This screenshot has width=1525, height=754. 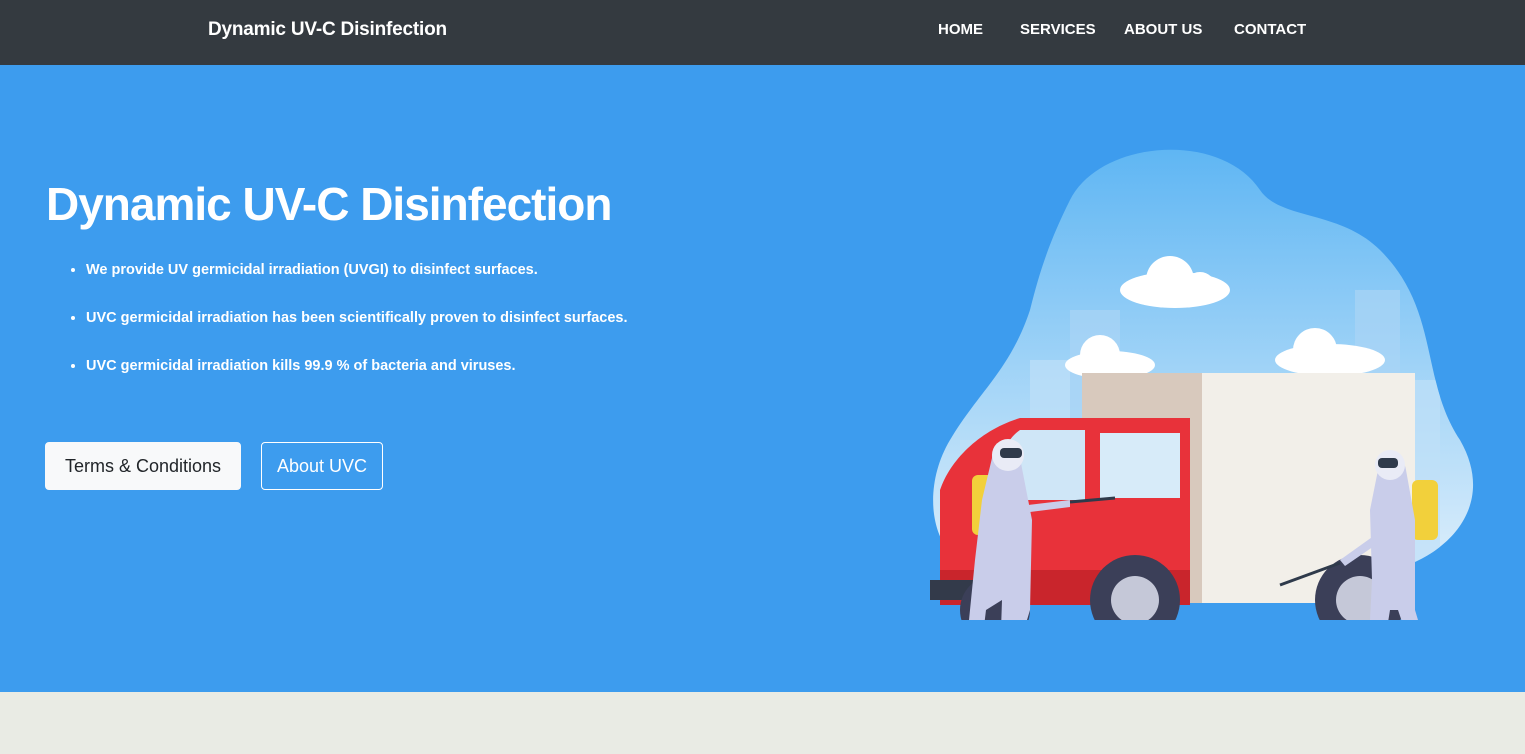 I want to click on terms-conditions-button: Terms & Conditions, so click(x=143, y=466).